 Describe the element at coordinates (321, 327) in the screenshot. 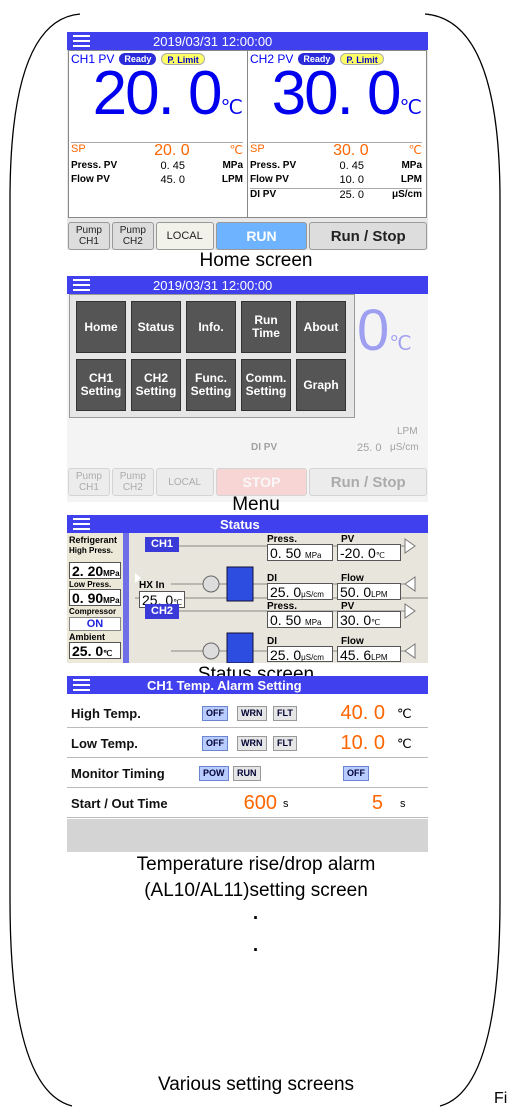

I see `menu-about: About` at that location.